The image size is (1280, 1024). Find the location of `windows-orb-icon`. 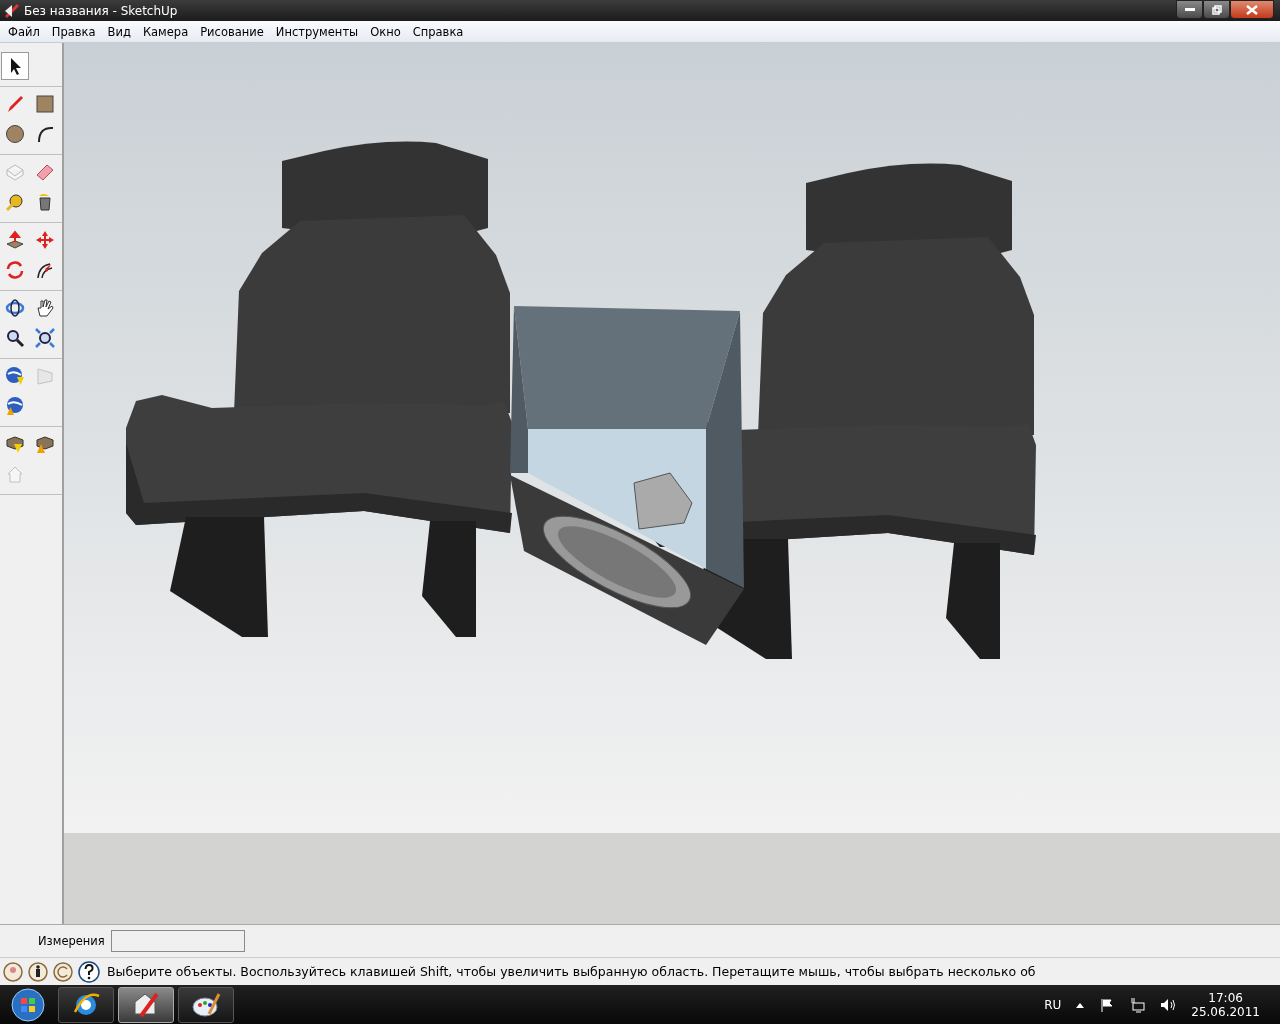

windows-orb-icon is located at coordinates (28, 1004).